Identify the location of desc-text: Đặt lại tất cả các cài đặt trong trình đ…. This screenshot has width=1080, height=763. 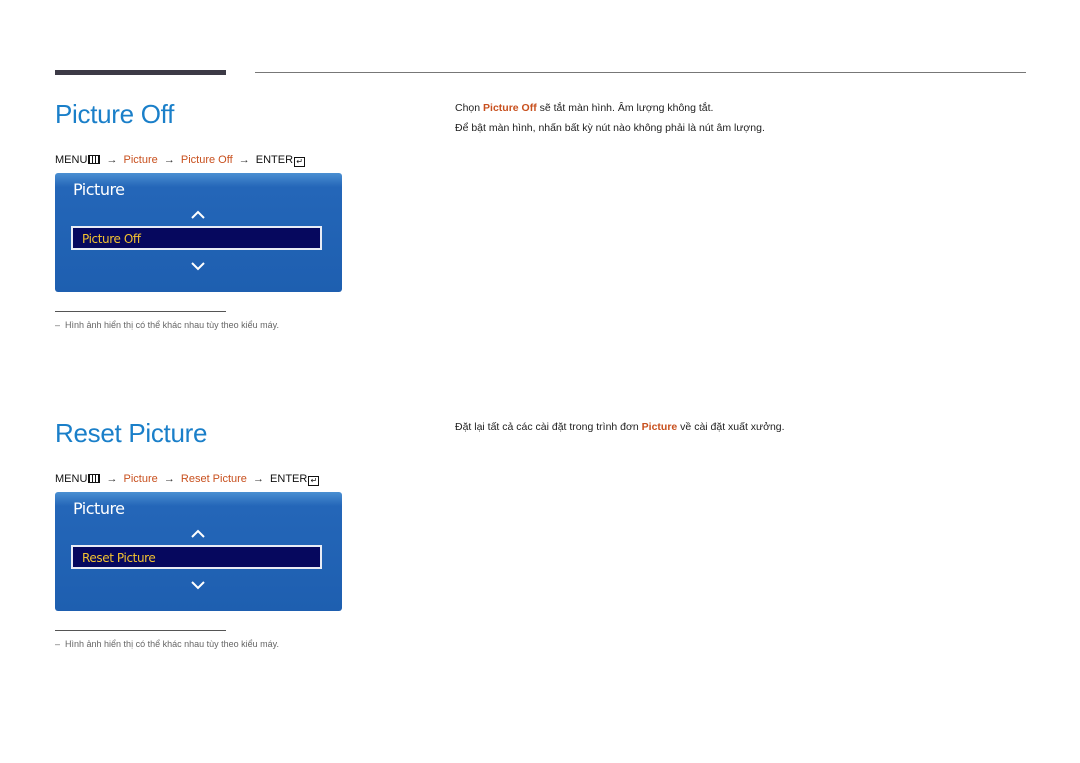
(548, 427).